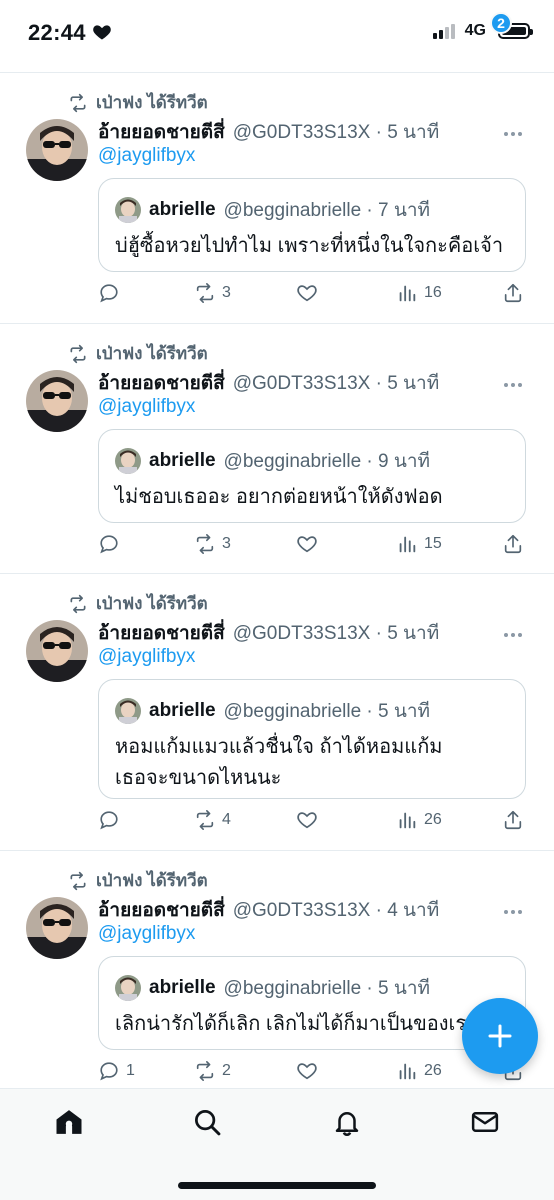  I want to click on tweet-actions: 4 26, so click(313, 822).